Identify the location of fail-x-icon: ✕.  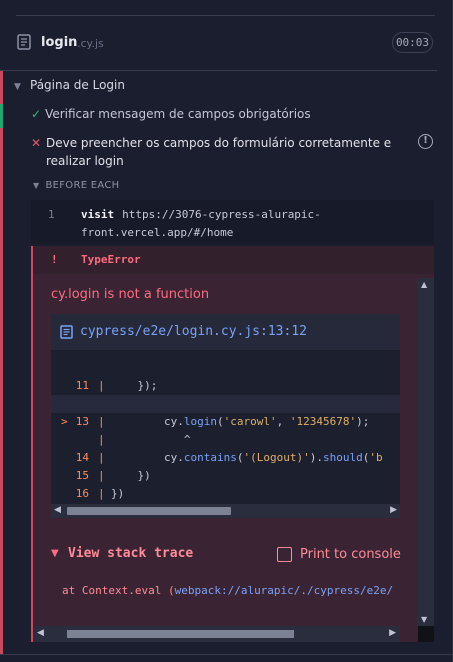
(36, 143).